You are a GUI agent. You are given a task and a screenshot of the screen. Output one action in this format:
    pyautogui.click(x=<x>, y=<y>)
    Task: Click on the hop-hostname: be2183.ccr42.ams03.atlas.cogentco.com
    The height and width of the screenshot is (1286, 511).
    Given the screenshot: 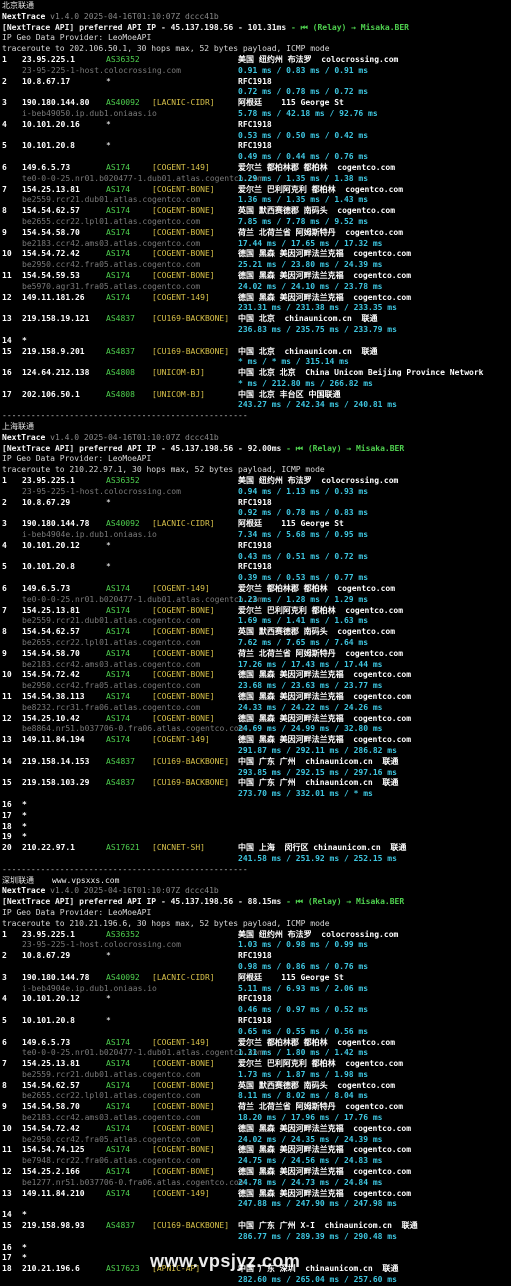 What is the action you would take?
    pyautogui.click(x=111, y=1118)
    